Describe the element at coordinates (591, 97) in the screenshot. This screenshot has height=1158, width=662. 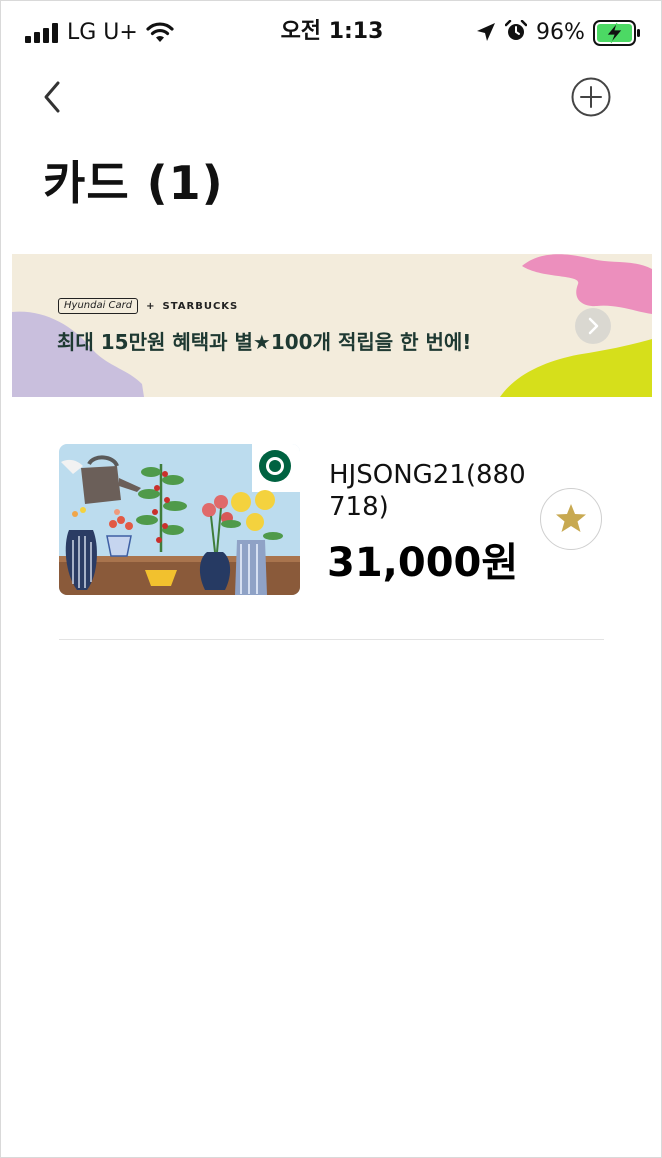
I see `plus-circle-icon` at that location.